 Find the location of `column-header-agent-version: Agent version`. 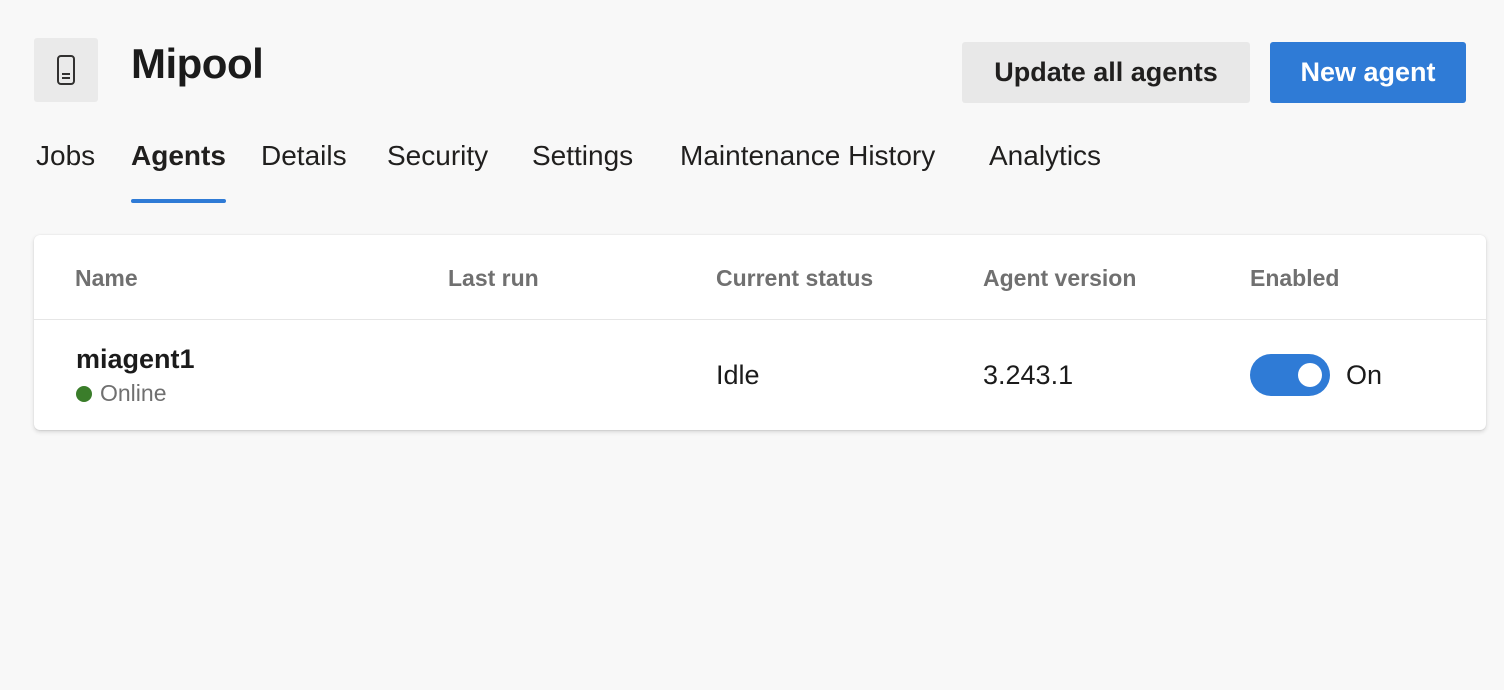

column-header-agent-version: Agent version is located at coordinates (1059, 278).